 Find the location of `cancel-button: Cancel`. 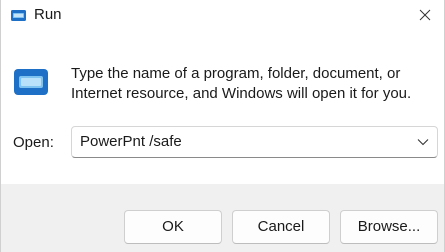

cancel-button: Cancel is located at coordinates (281, 227).